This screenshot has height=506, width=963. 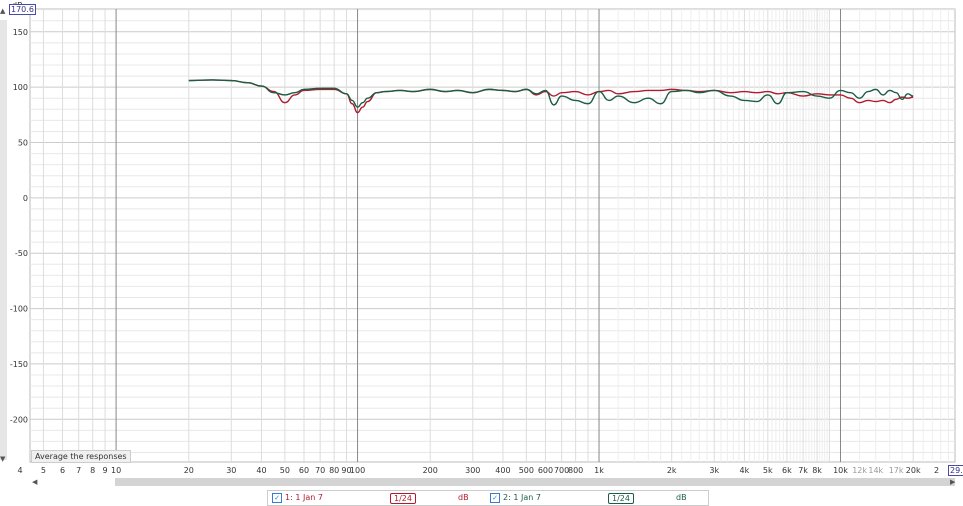 What do you see at coordinates (859, 470) in the screenshot?
I see `x-tick-label: 12k` at bounding box center [859, 470].